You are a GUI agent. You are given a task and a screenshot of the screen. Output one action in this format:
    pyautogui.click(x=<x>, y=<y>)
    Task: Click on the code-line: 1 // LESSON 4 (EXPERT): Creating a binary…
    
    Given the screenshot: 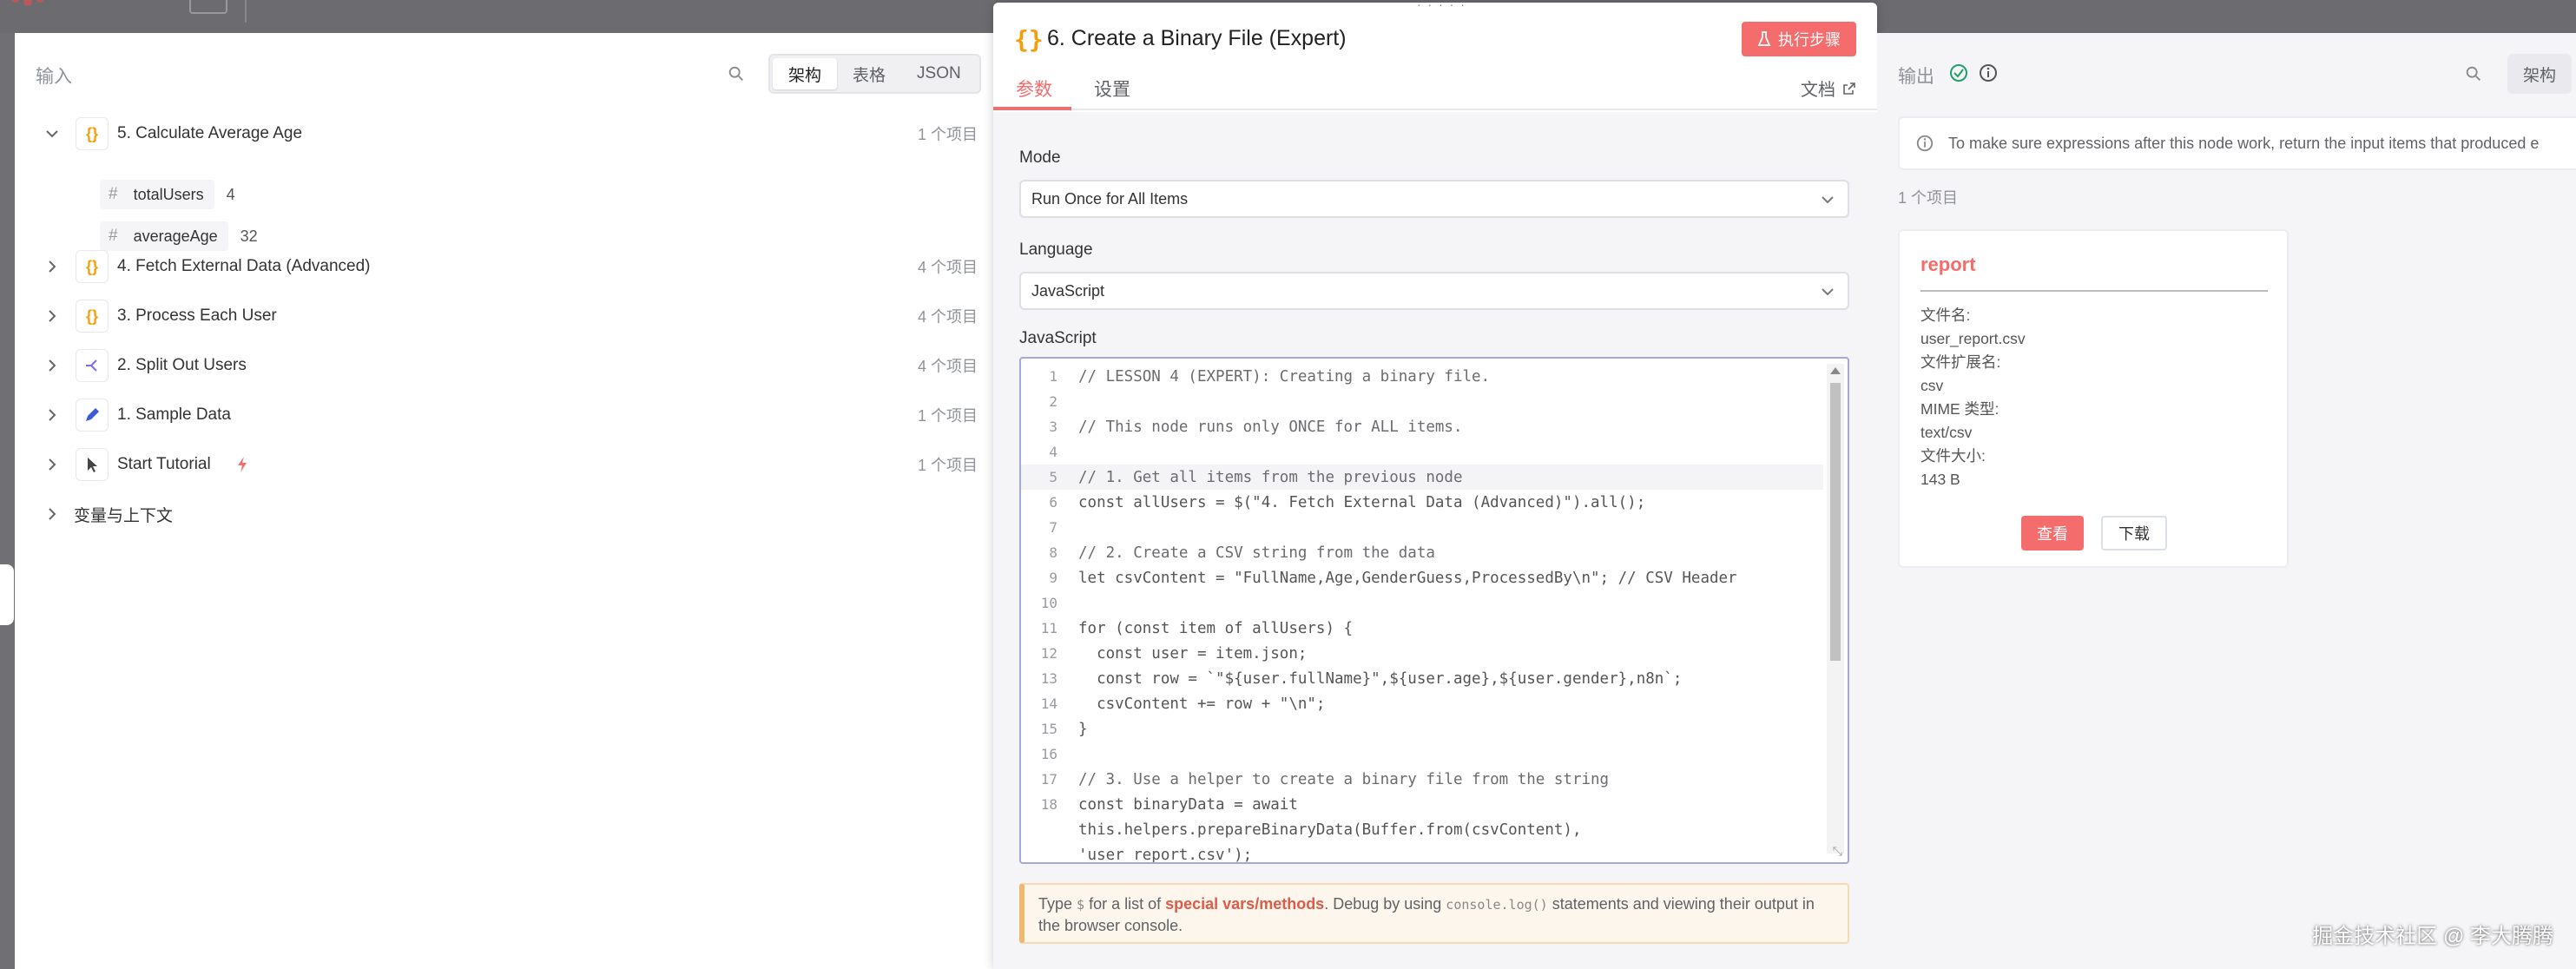 What is the action you would take?
    pyautogui.click(x=1422, y=376)
    